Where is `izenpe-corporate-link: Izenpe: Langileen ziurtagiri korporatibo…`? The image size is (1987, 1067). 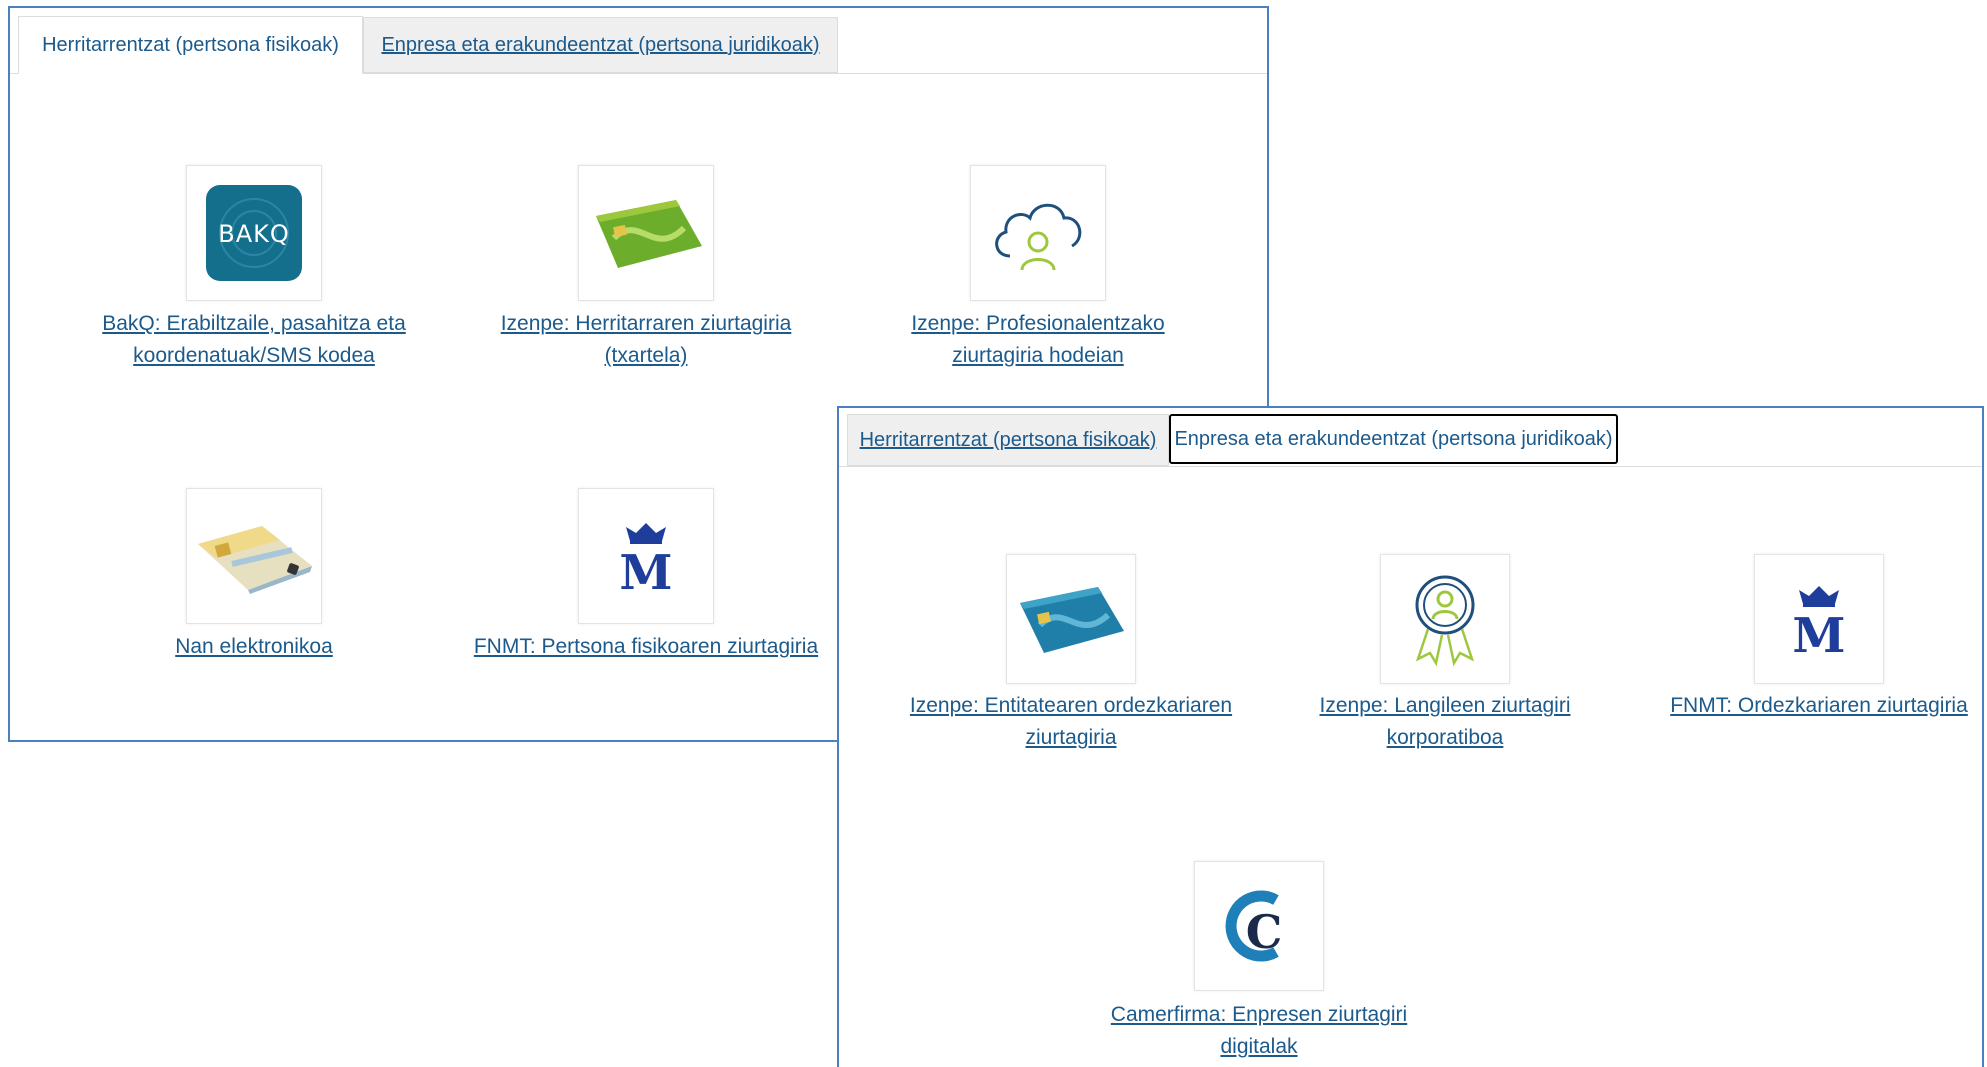 izenpe-corporate-link: Izenpe: Langileen ziurtagiri korporatibo… is located at coordinates (1445, 722).